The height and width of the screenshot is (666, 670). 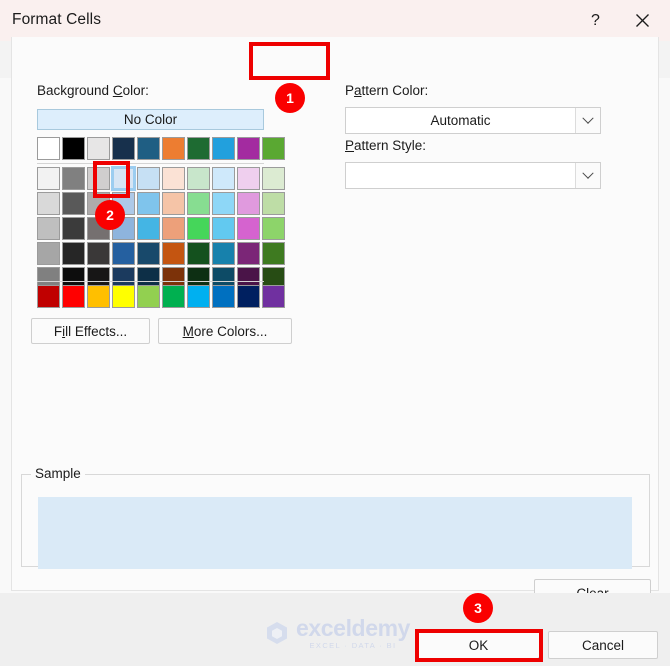 I want to click on pattern-color-dropdown: Automatic, so click(x=473, y=120).